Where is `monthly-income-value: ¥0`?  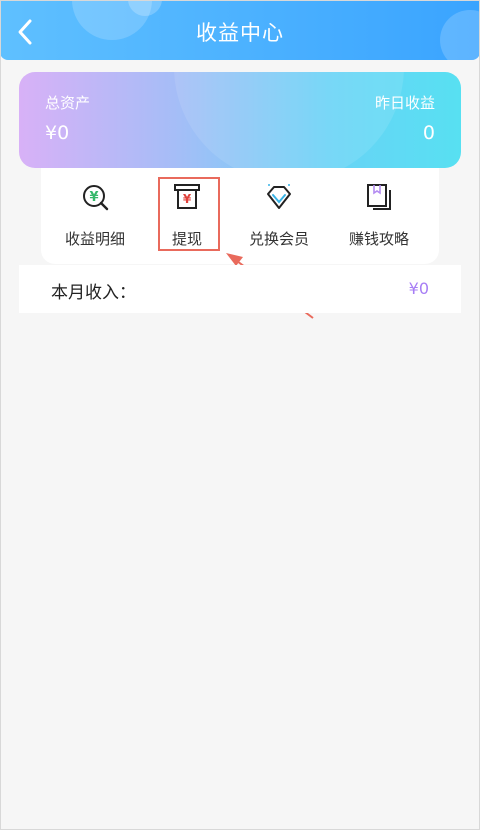 monthly-income-value: ¥0 is located at coordinates (418, 288).